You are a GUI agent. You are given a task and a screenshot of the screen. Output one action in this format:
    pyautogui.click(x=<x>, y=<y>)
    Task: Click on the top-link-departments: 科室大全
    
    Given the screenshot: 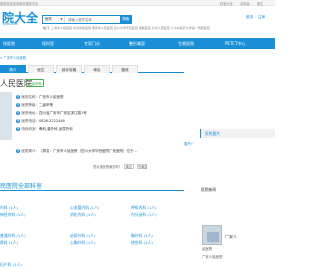 What is the action you would take?
    pyautogui.click(x=226, y=3)
    